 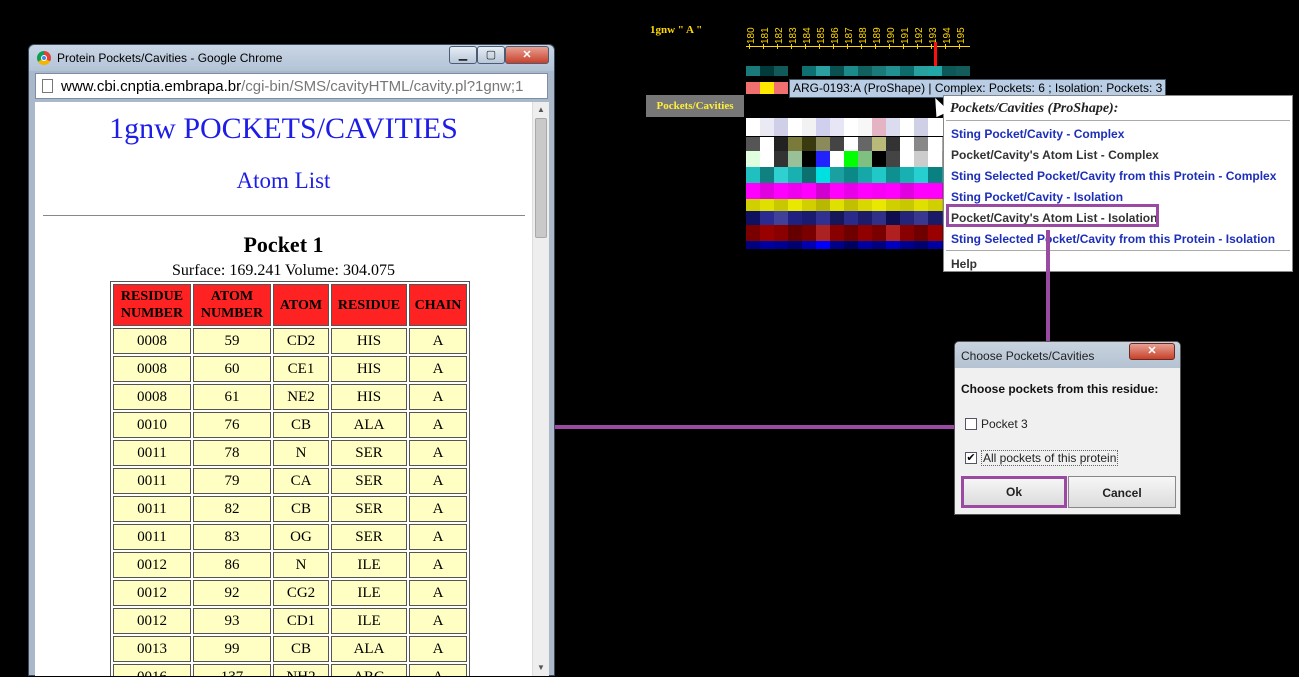 I want to click on dialog-titlebar: Choose Pockets/Cavities ✕, so click(x=1067, y=355).